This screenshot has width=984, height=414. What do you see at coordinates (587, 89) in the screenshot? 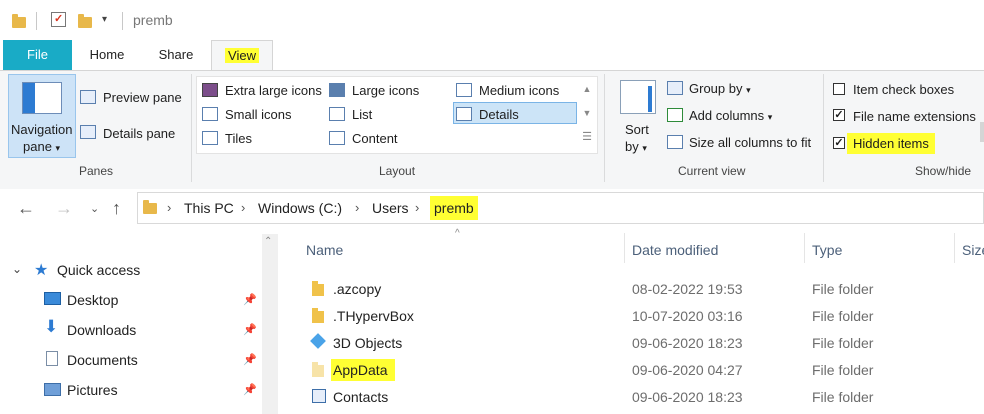
I see `layout-scroll-up-icon: ▲` at bounding box center [587, 89].